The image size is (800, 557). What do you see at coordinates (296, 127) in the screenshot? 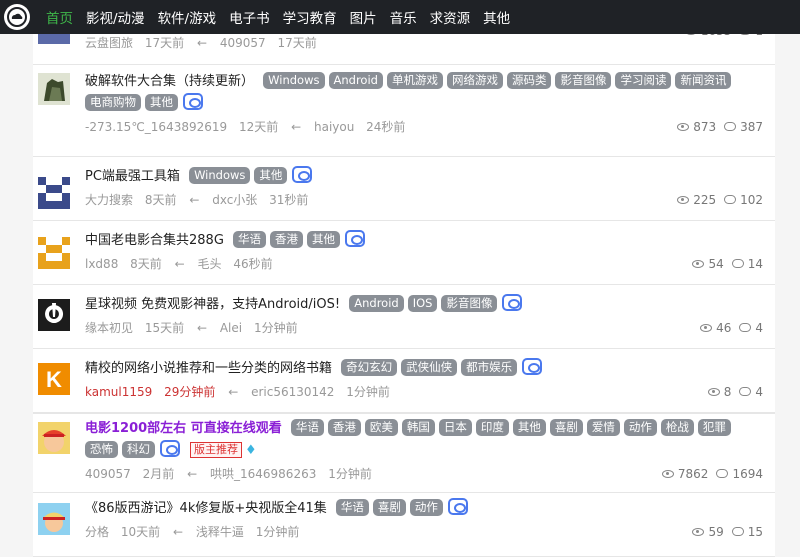
I see `arrow-icon: ←` at bounding box center [296, 127].